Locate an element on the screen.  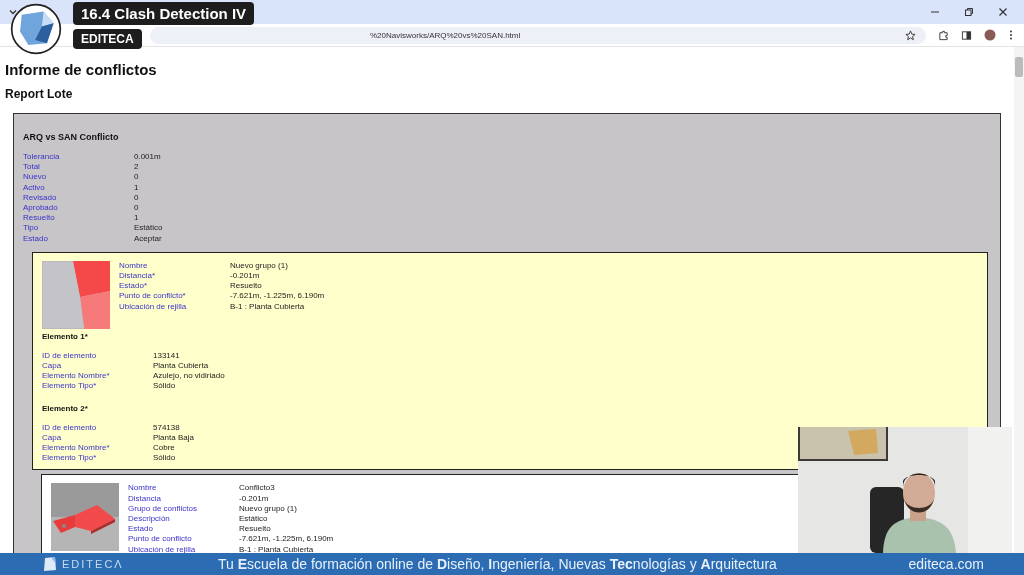
element-title: Elemento 1* is located at coordinates (65, 336).